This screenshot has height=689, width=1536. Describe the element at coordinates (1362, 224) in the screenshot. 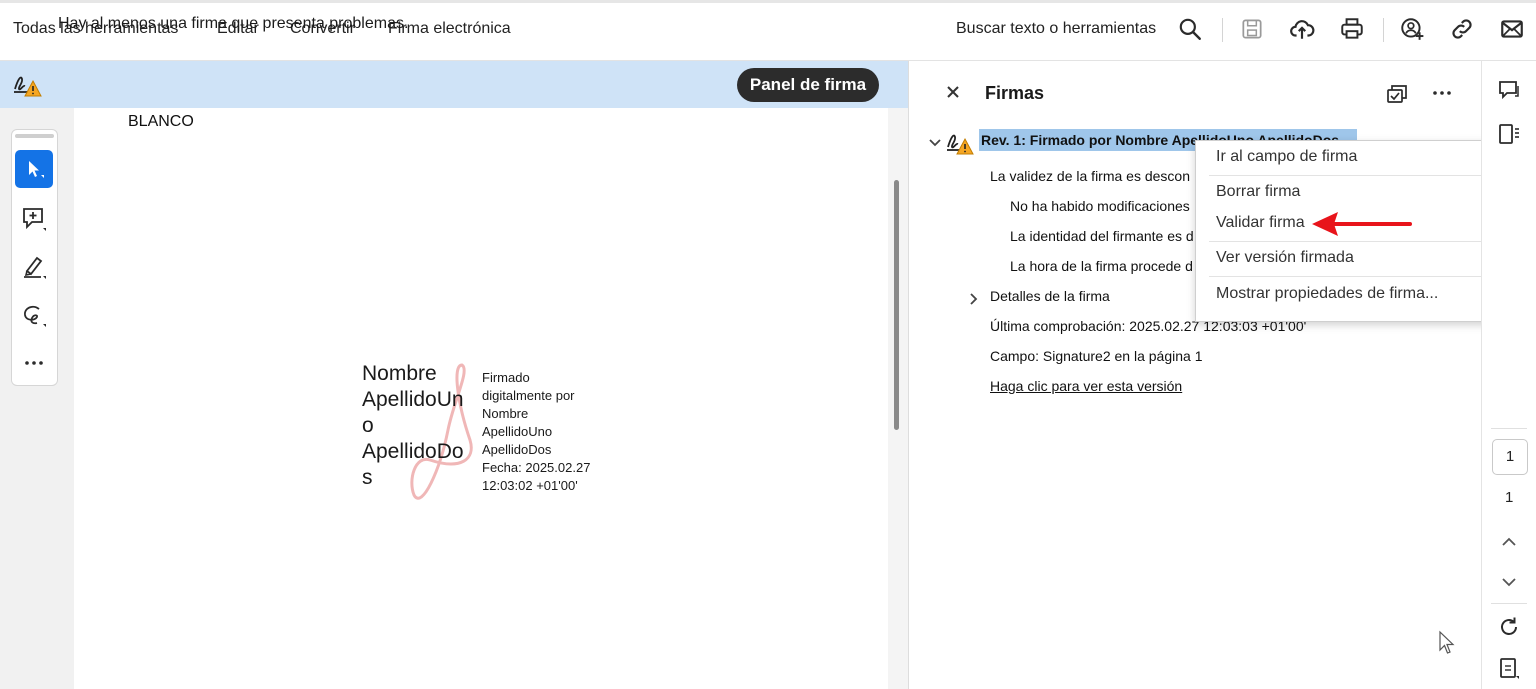

I see `annotation-arrow-icon` at that location.